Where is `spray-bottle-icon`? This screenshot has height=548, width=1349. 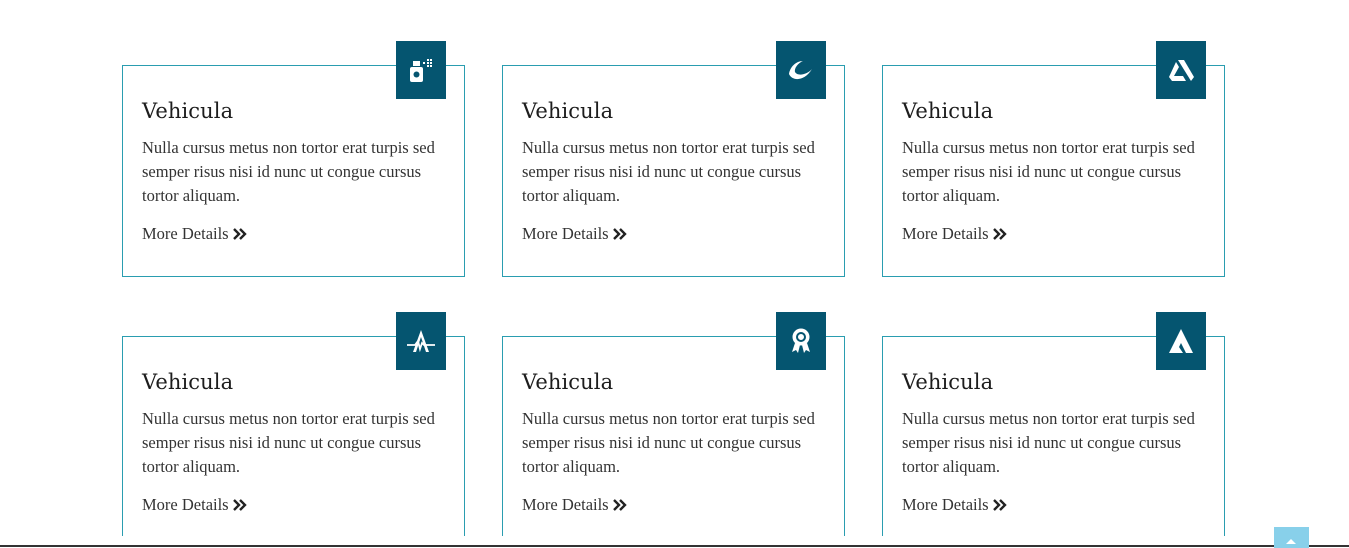 spray-bottle-icon is located at coordinates (421, 70).